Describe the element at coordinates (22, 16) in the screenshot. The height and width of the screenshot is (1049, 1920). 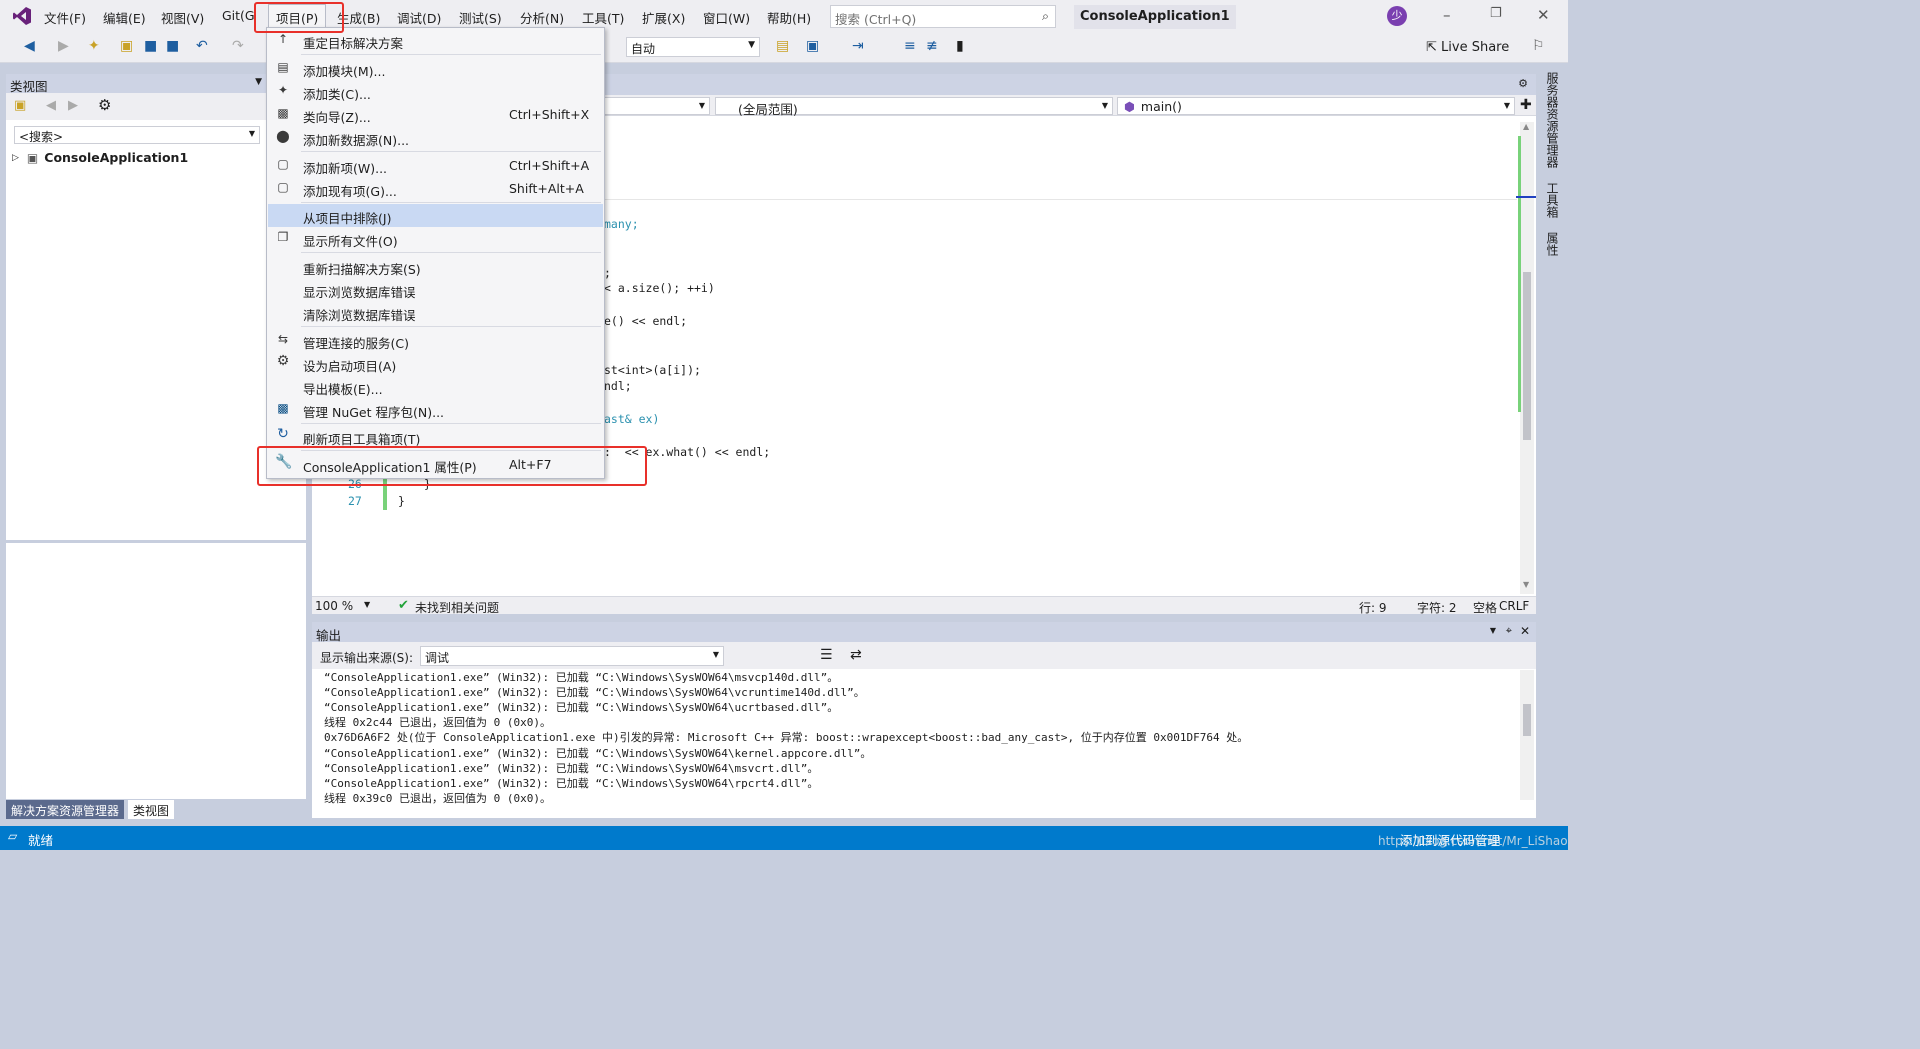
I see `vs-logo-icon` at that location.